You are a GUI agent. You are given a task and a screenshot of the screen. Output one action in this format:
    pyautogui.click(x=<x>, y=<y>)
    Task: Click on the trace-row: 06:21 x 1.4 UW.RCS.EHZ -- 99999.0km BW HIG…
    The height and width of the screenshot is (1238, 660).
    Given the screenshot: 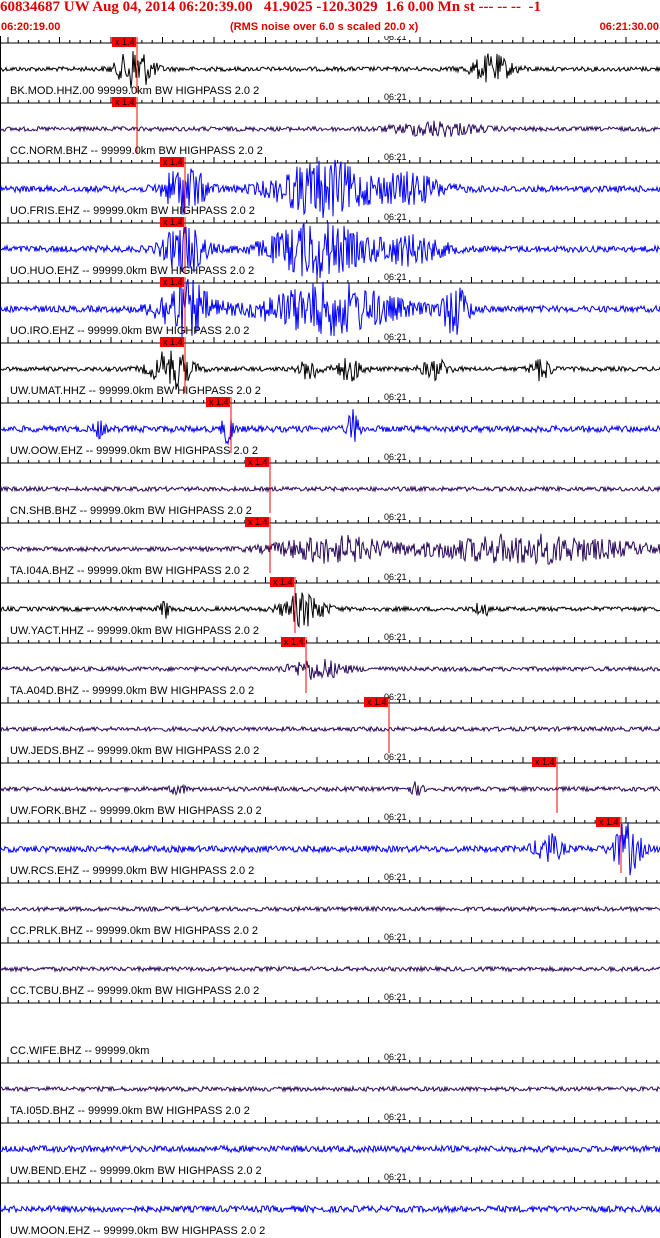 What is the action you would take?
    pyautogui.click(x=330, y=844)
    